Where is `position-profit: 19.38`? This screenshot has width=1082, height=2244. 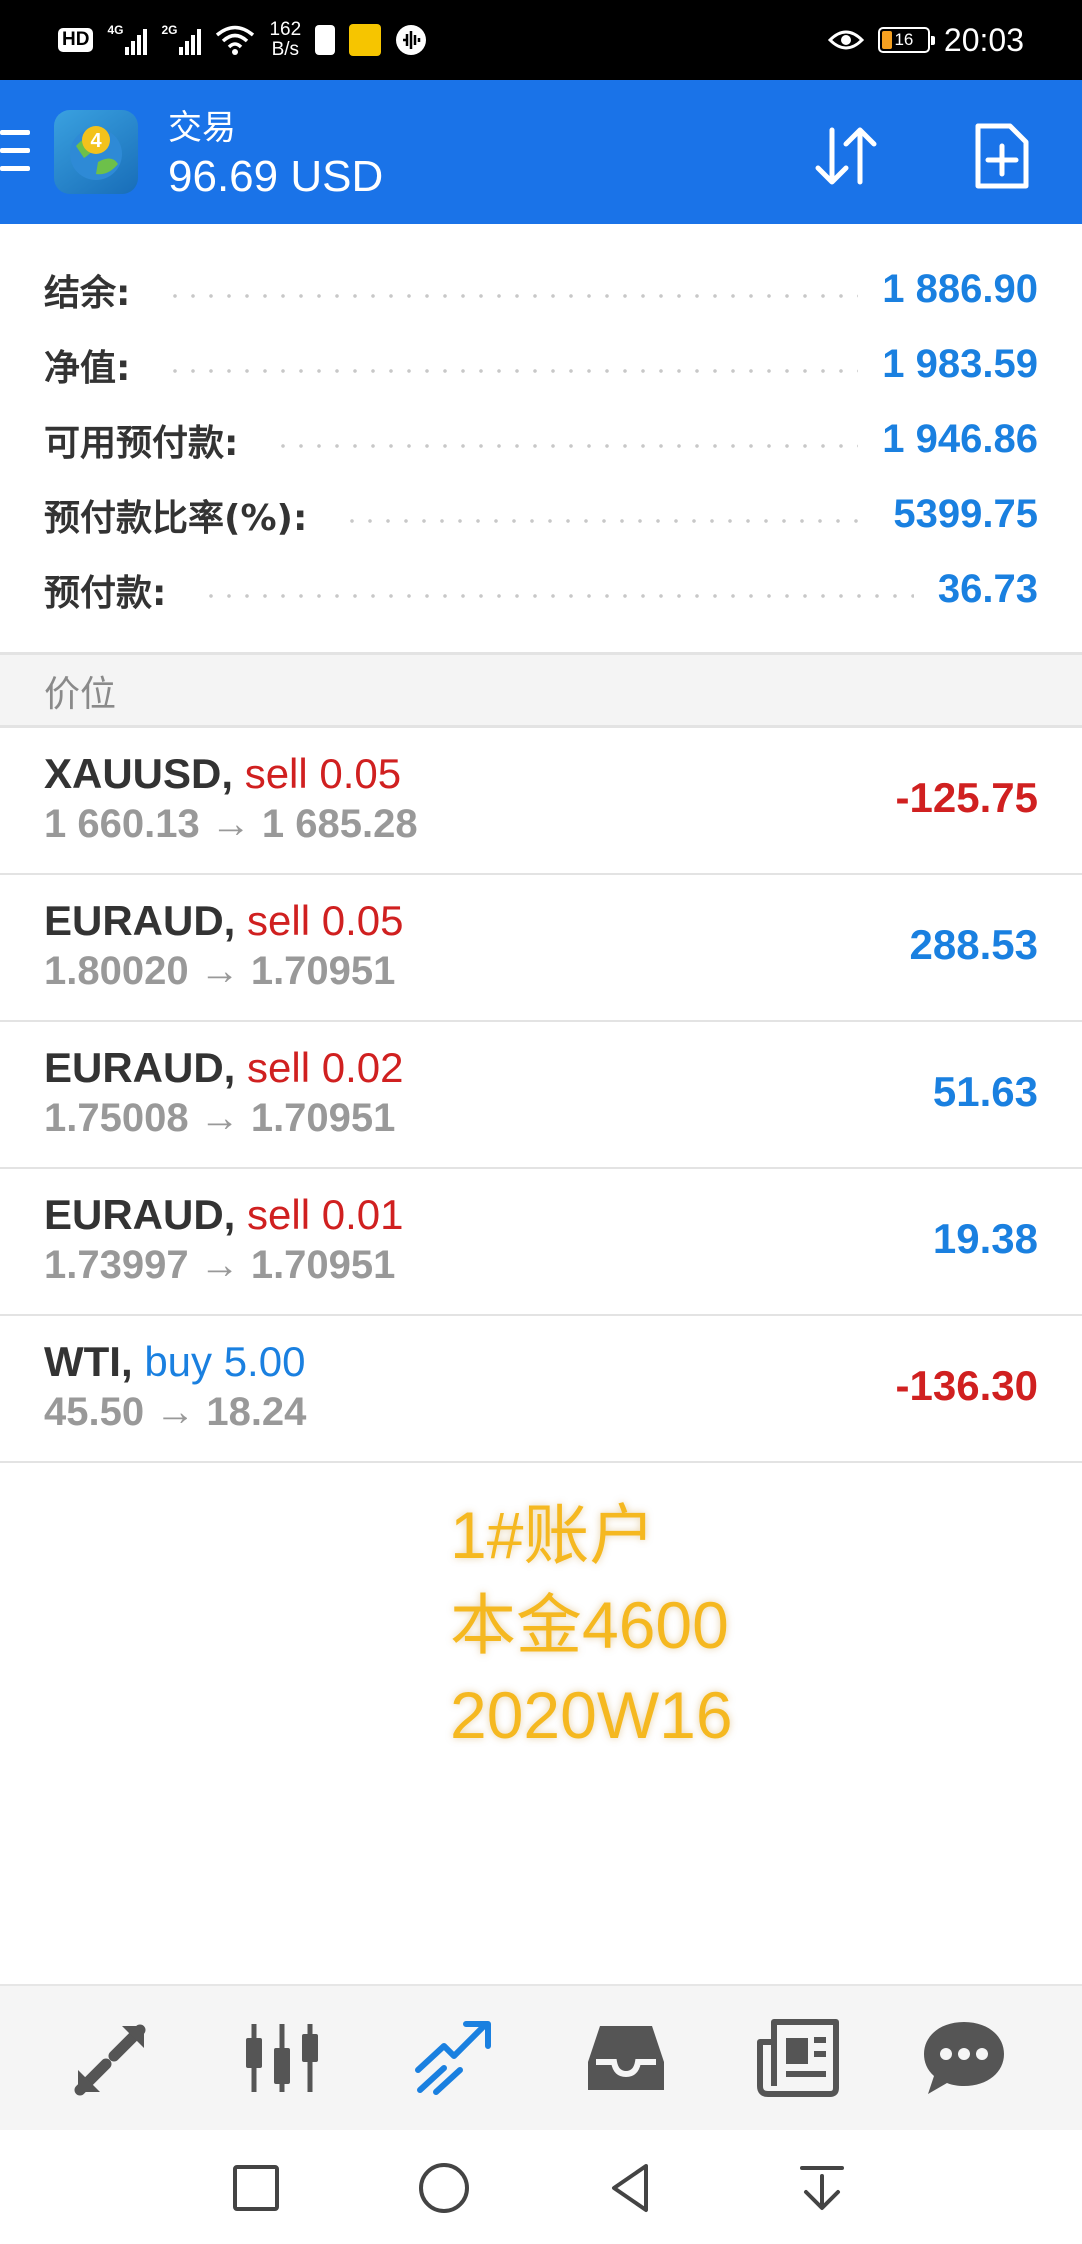
position-profit: 19.38 is located at coordinates (985, 1238).